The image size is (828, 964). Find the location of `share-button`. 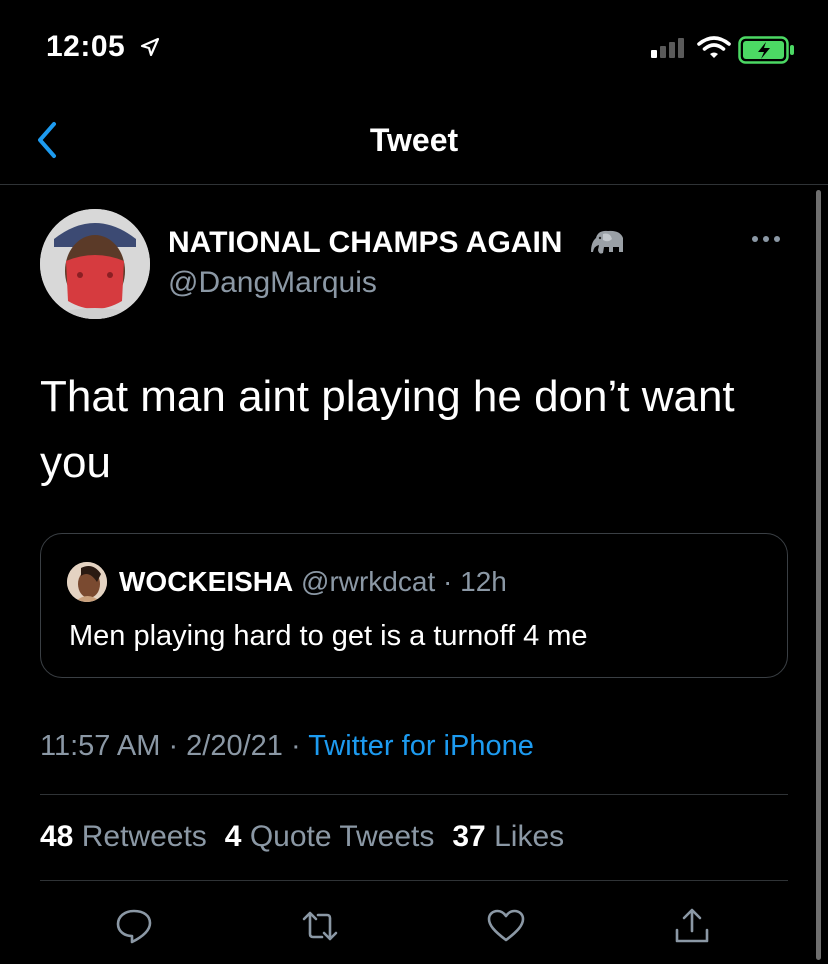

share-button is located at coordinates (692, 926).